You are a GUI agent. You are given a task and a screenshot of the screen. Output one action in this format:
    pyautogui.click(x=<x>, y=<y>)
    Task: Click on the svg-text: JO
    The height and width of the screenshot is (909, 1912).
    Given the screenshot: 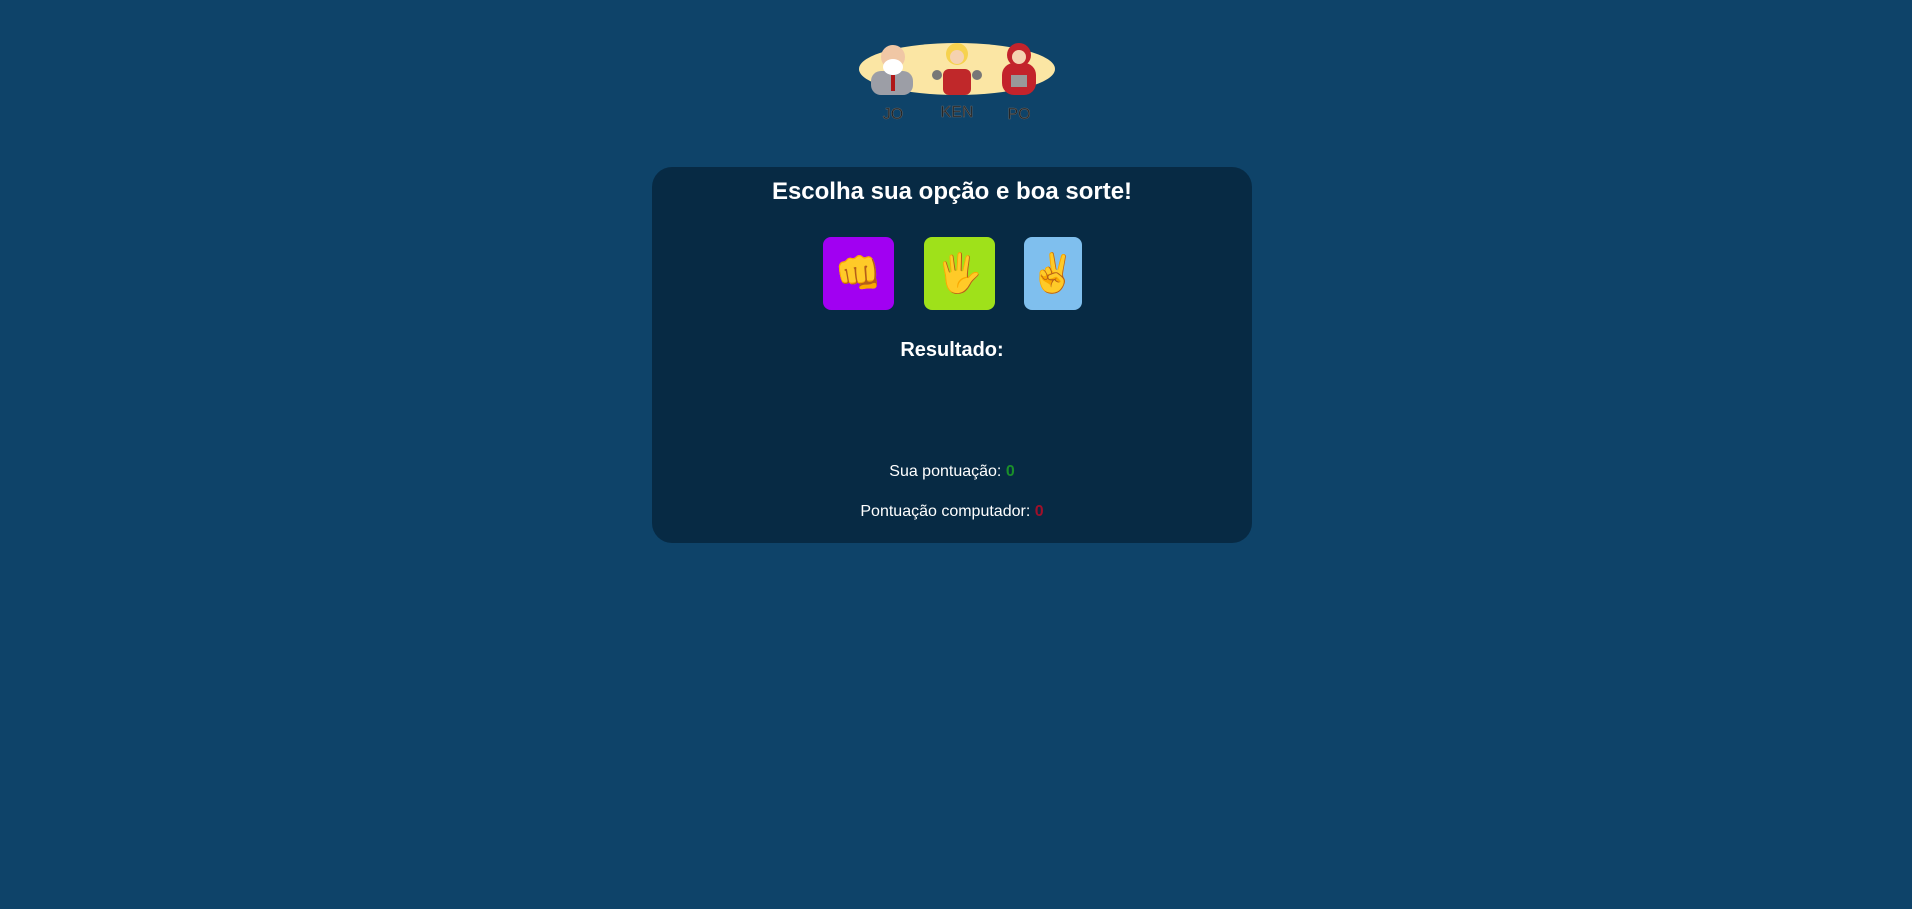 What is the action you would take?
    pyautogui.click(x=893, y=114)
    